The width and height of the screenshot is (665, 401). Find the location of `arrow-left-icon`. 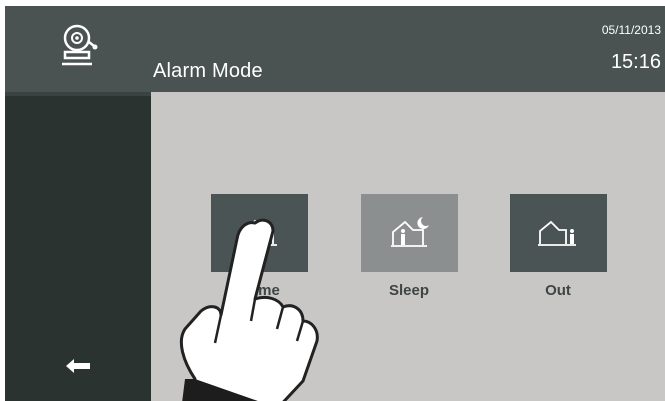

arrow-left-icon is located at coordinates (78, 366).